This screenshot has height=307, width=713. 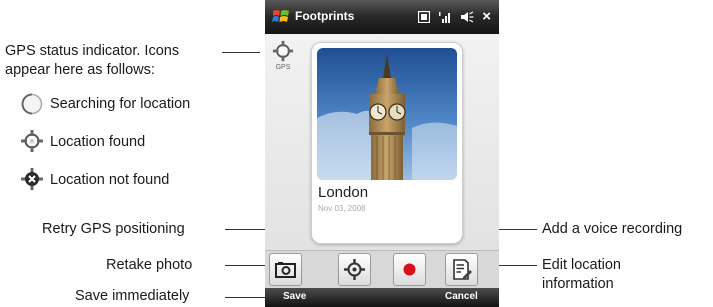 What do you see at coordinates (382, 297) in the screenshot?
I see `softkey-bar: Save Cancel` at bounding box center [382, 297].